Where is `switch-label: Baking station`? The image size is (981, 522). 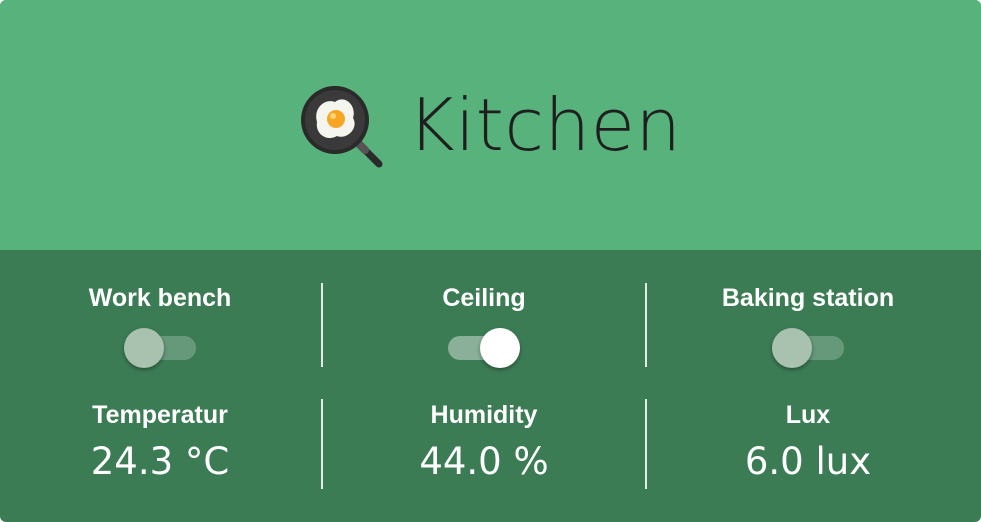
switch-label: Baking station is located at coordinates (808, 298).